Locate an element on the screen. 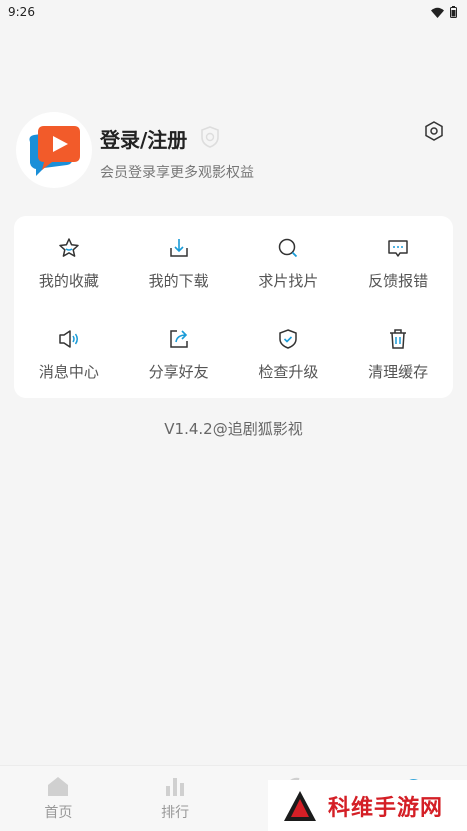  watermark-overlay: 科维手游网 is located at coordinates (367, 805).